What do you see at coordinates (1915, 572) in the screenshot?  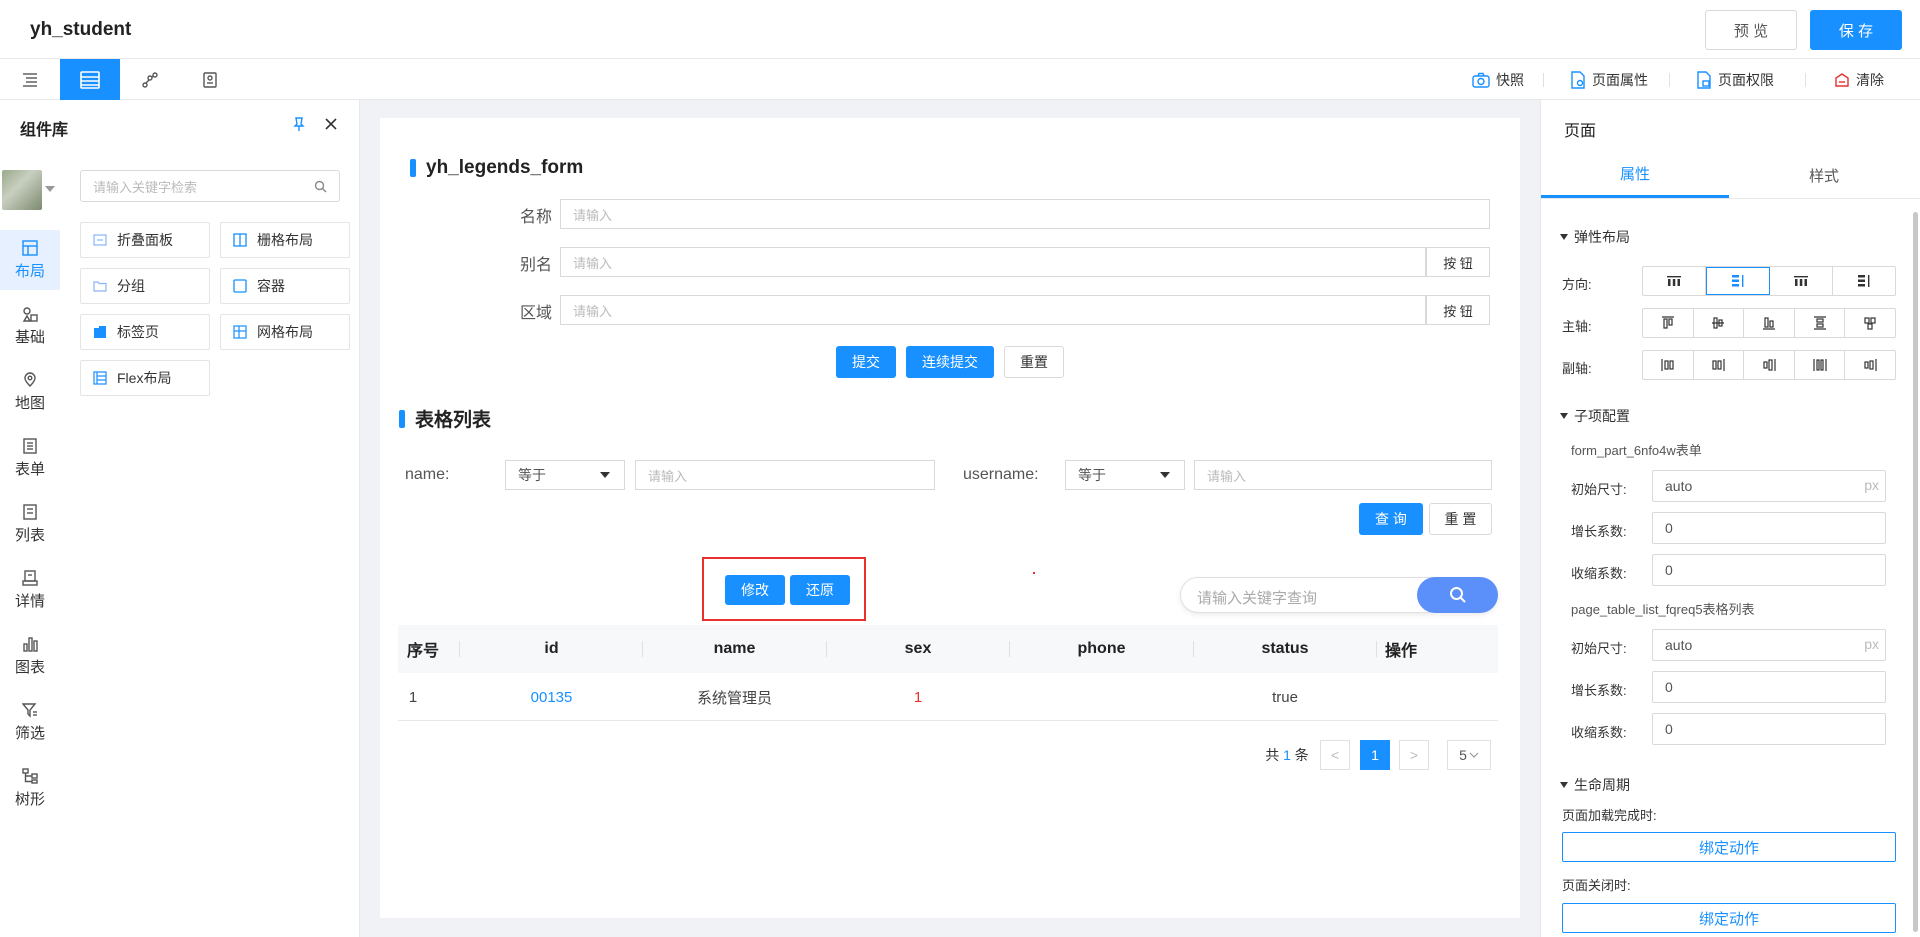 I see `panel-scrollbar` at bounding box center [1915, 572].